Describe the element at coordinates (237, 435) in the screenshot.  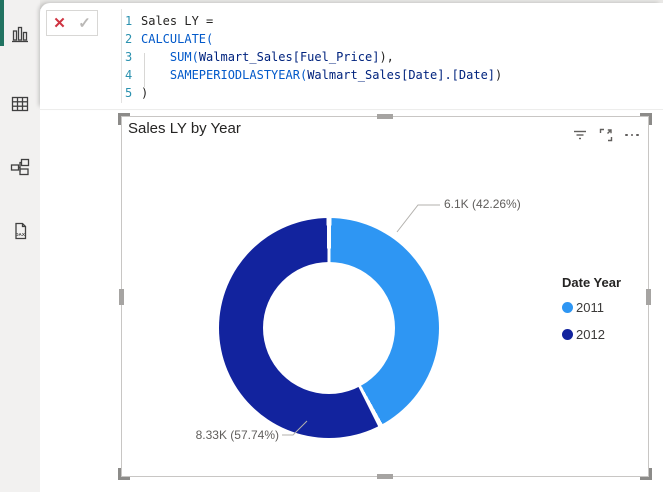
I see `slice-label-2012: 8.33K (57.74%)` at that location.